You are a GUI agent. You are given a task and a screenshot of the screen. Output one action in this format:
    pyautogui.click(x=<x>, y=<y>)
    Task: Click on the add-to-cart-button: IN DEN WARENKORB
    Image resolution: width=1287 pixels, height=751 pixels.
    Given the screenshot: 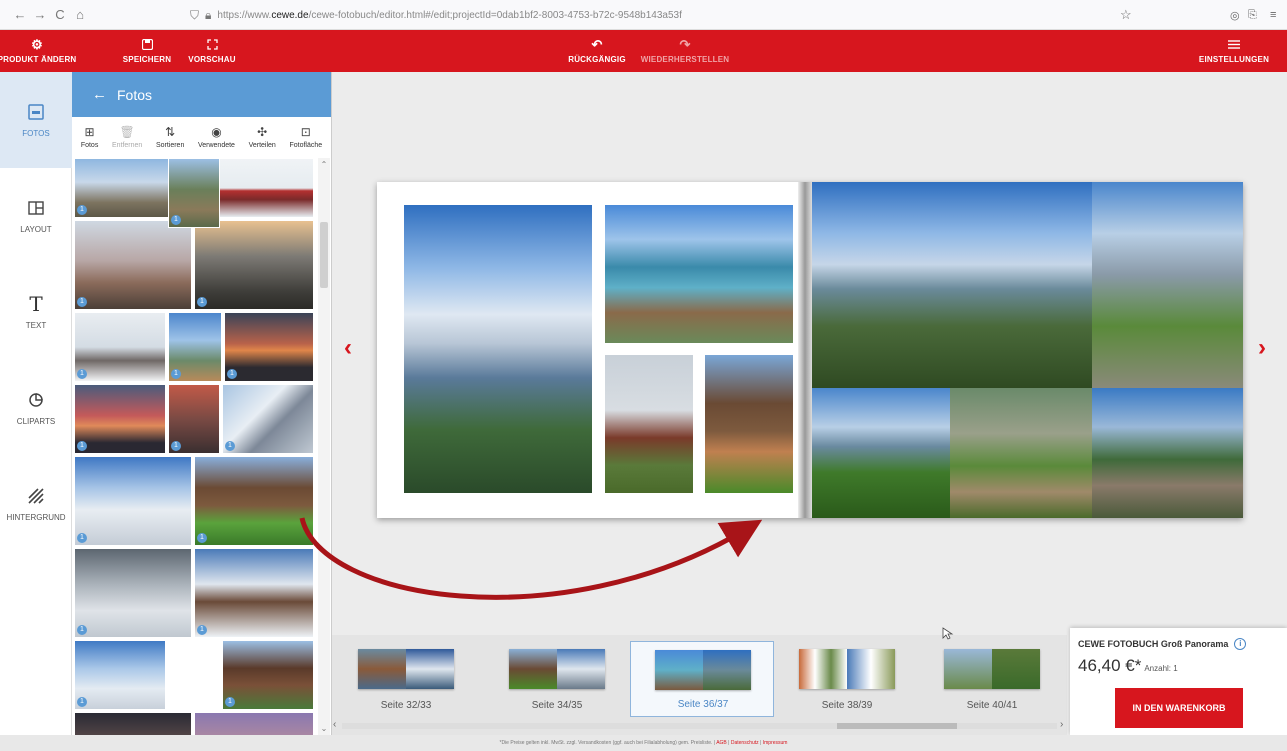 What is the action you would take?
    pyautogui.click(x=1179, y=708)
    